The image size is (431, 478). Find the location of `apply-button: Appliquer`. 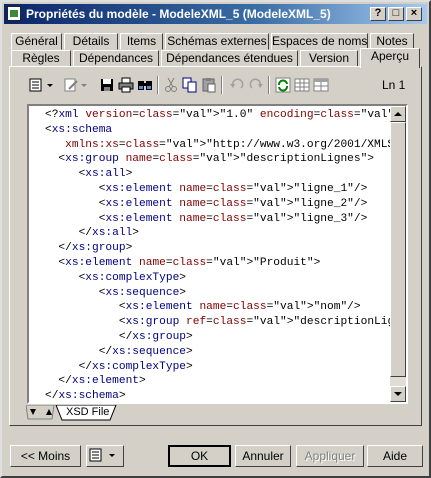

apply-button: Appliquer is located at coordinates (330, 456).